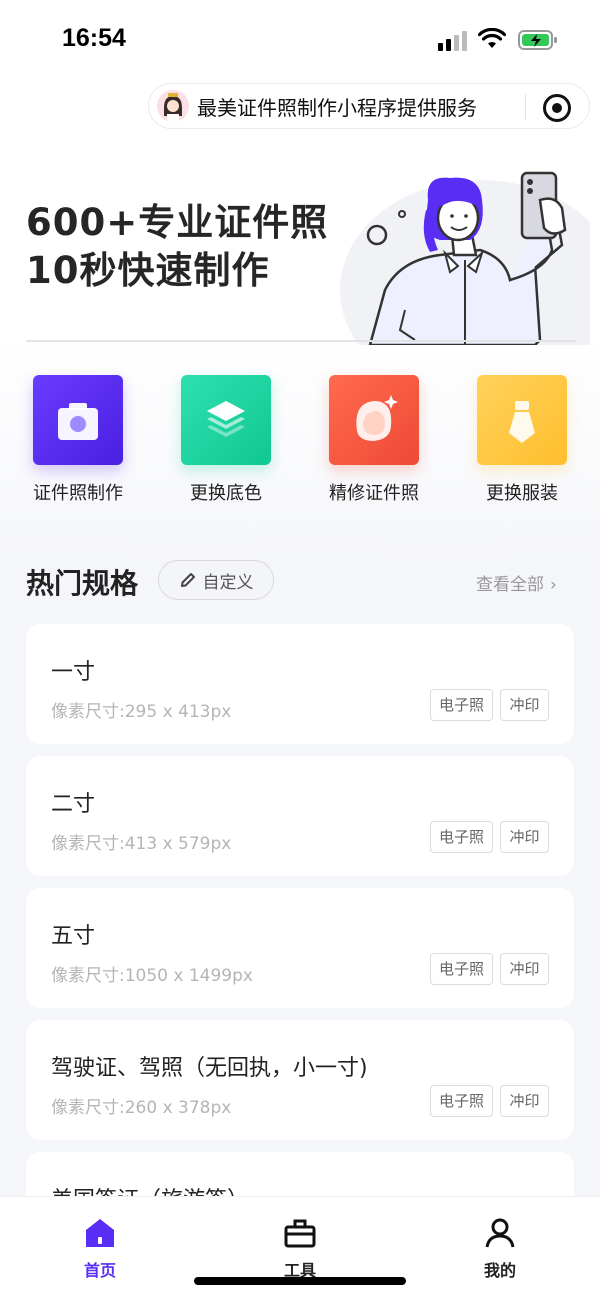 This screenshot has width=600, height=1298. What do you see at coordinates (141, 712) in the screenshot?
I see `spec-size: 像素尺寸:295 x 413px` at bounding box center [141, 712].